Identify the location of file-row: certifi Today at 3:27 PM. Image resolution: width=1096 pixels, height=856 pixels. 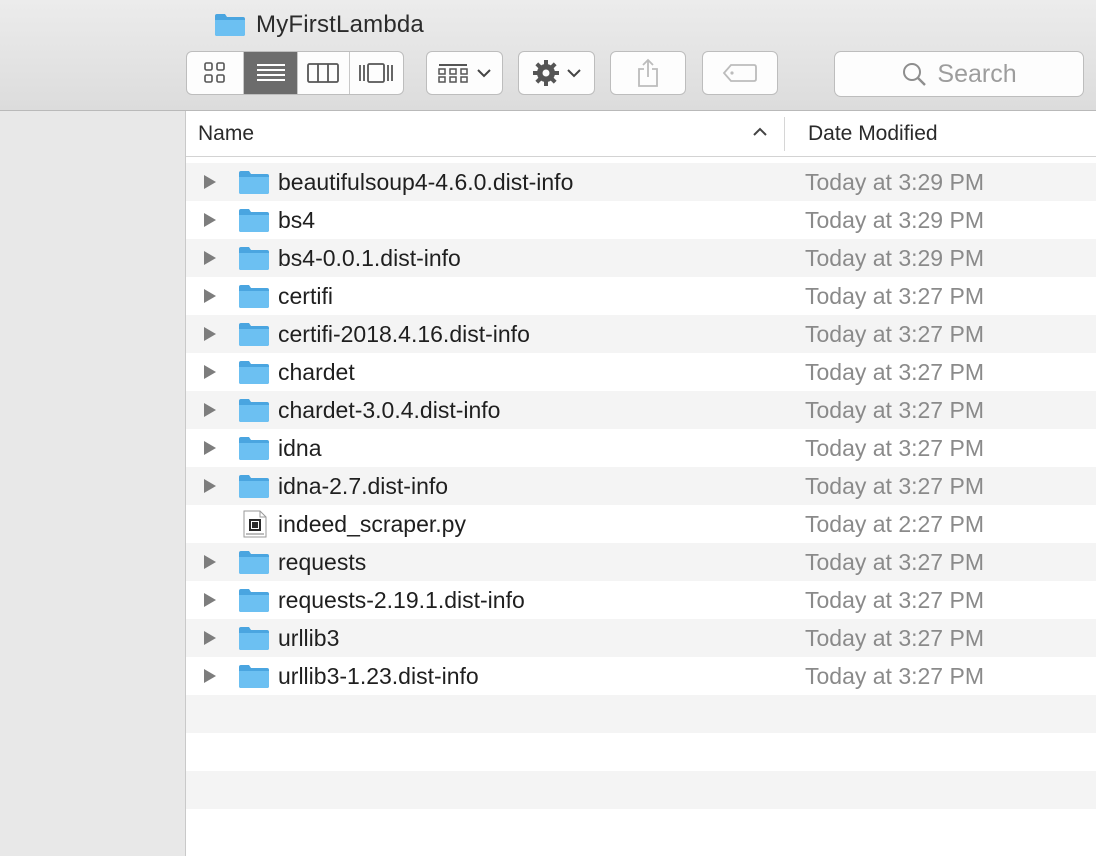
(641, 296).